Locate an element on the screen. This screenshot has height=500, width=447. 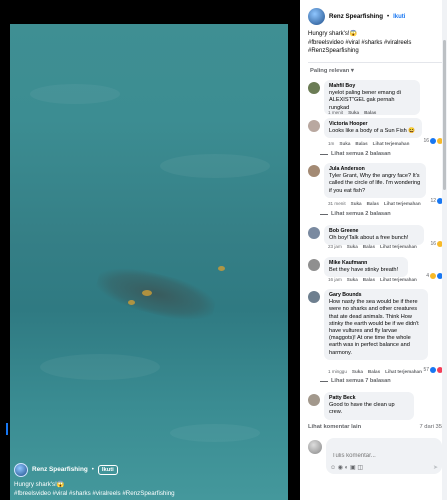
comment-time: 1 minggu is located at coordinates (337, 371).